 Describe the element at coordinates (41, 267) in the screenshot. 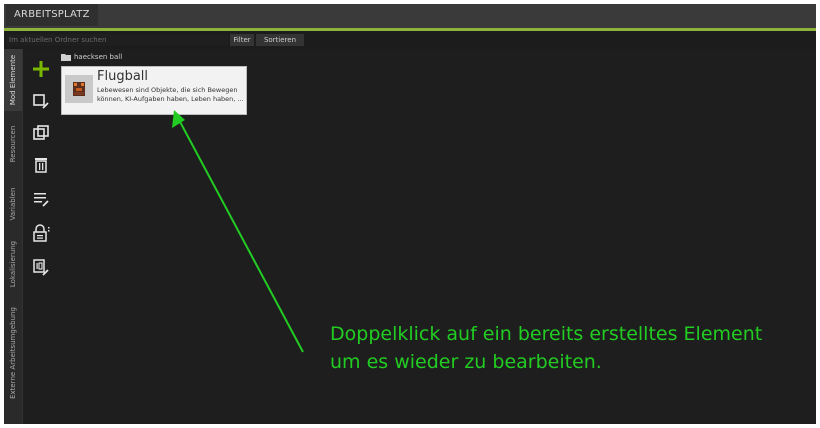

I see `id-edit-icon` at that location.